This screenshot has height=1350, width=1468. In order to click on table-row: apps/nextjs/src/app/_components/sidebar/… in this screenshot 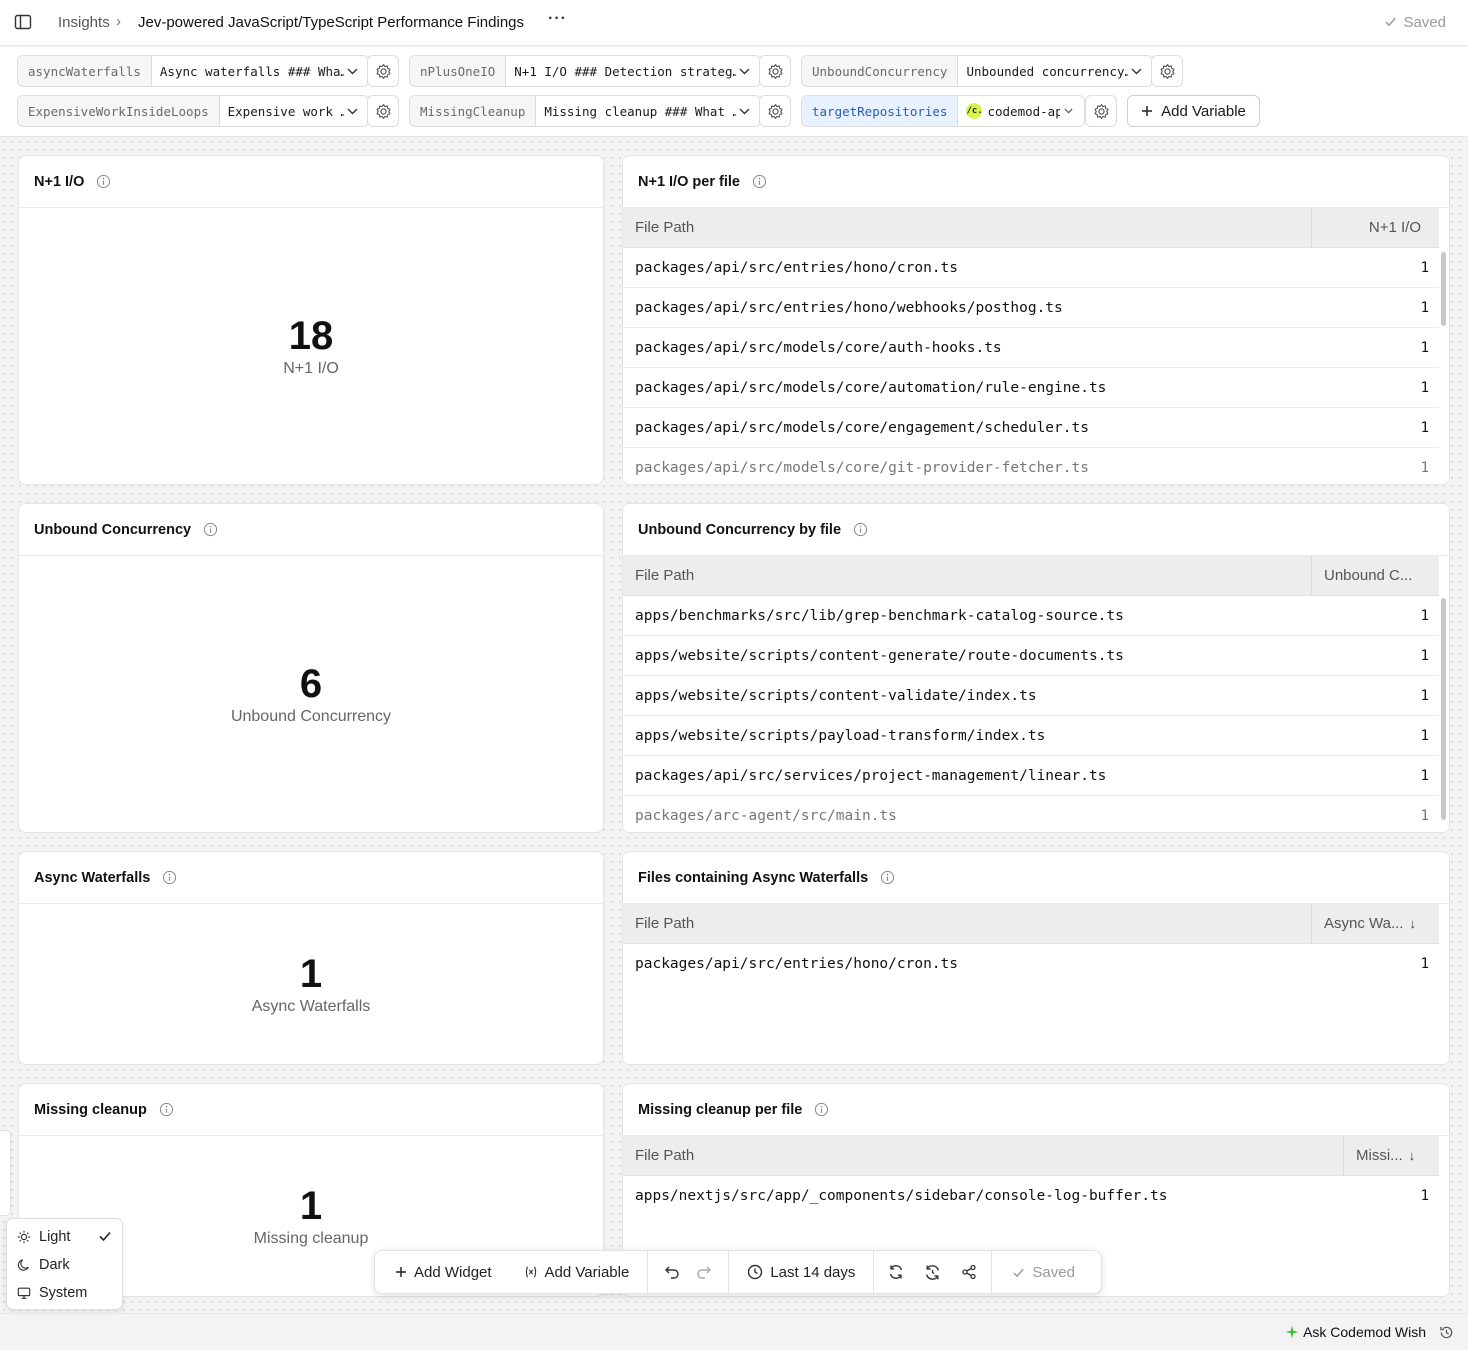, I will do `click(1031, 1196)`.